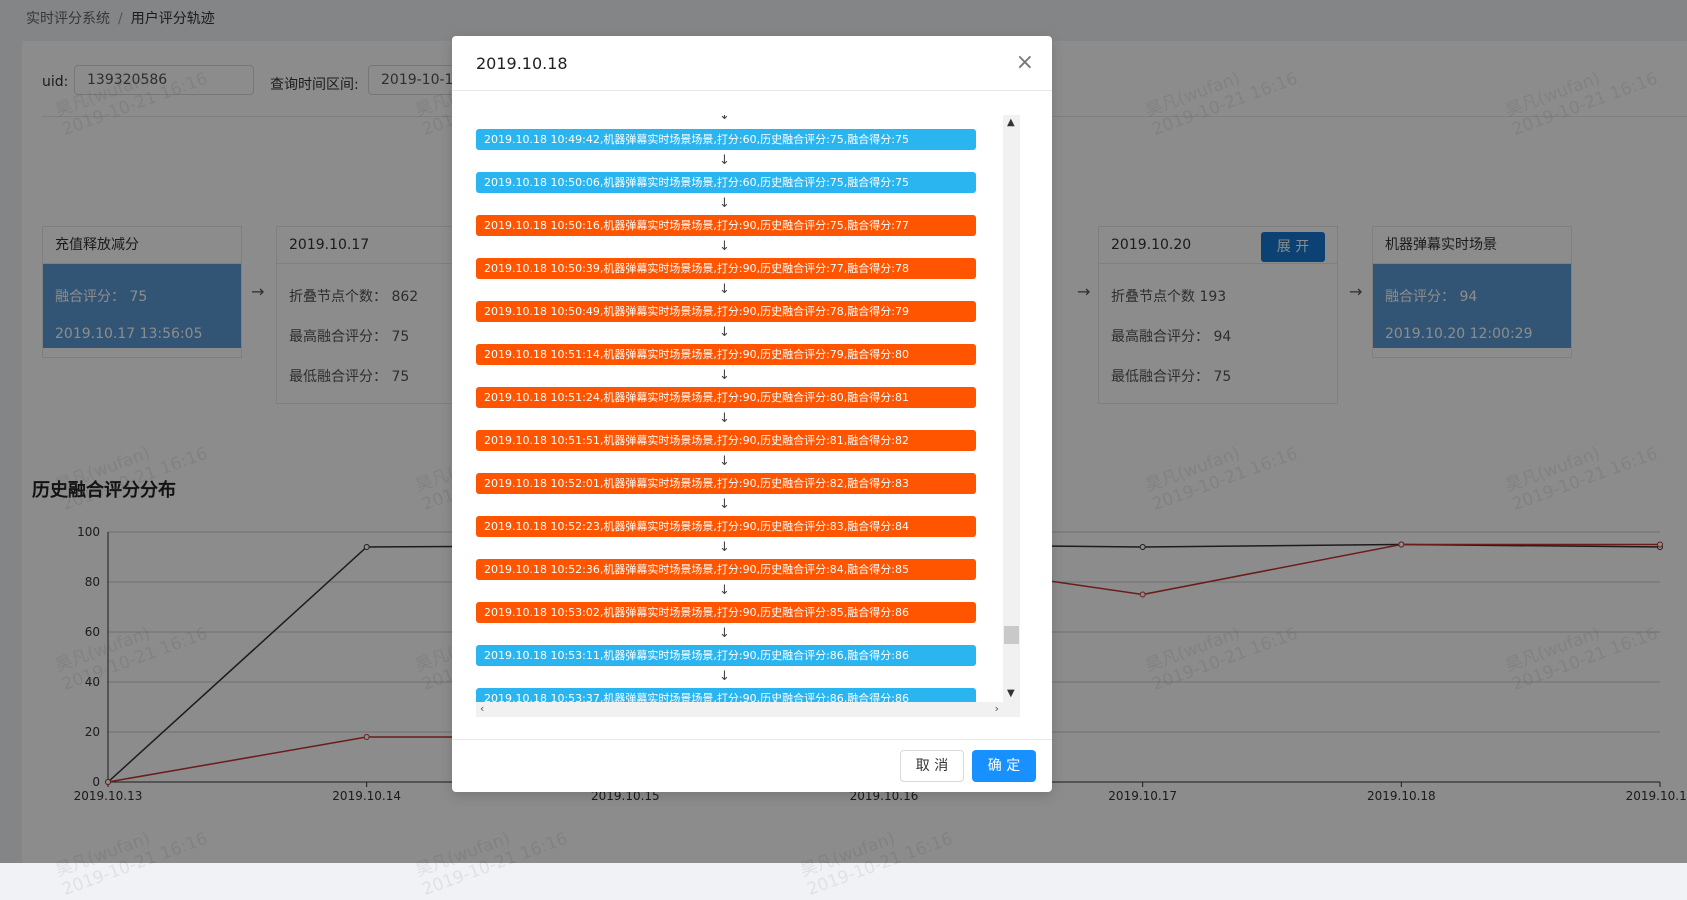 This screenshot has width=1687, height=900. I want to click on scroll-right-icon: ›, so click(997, 708).